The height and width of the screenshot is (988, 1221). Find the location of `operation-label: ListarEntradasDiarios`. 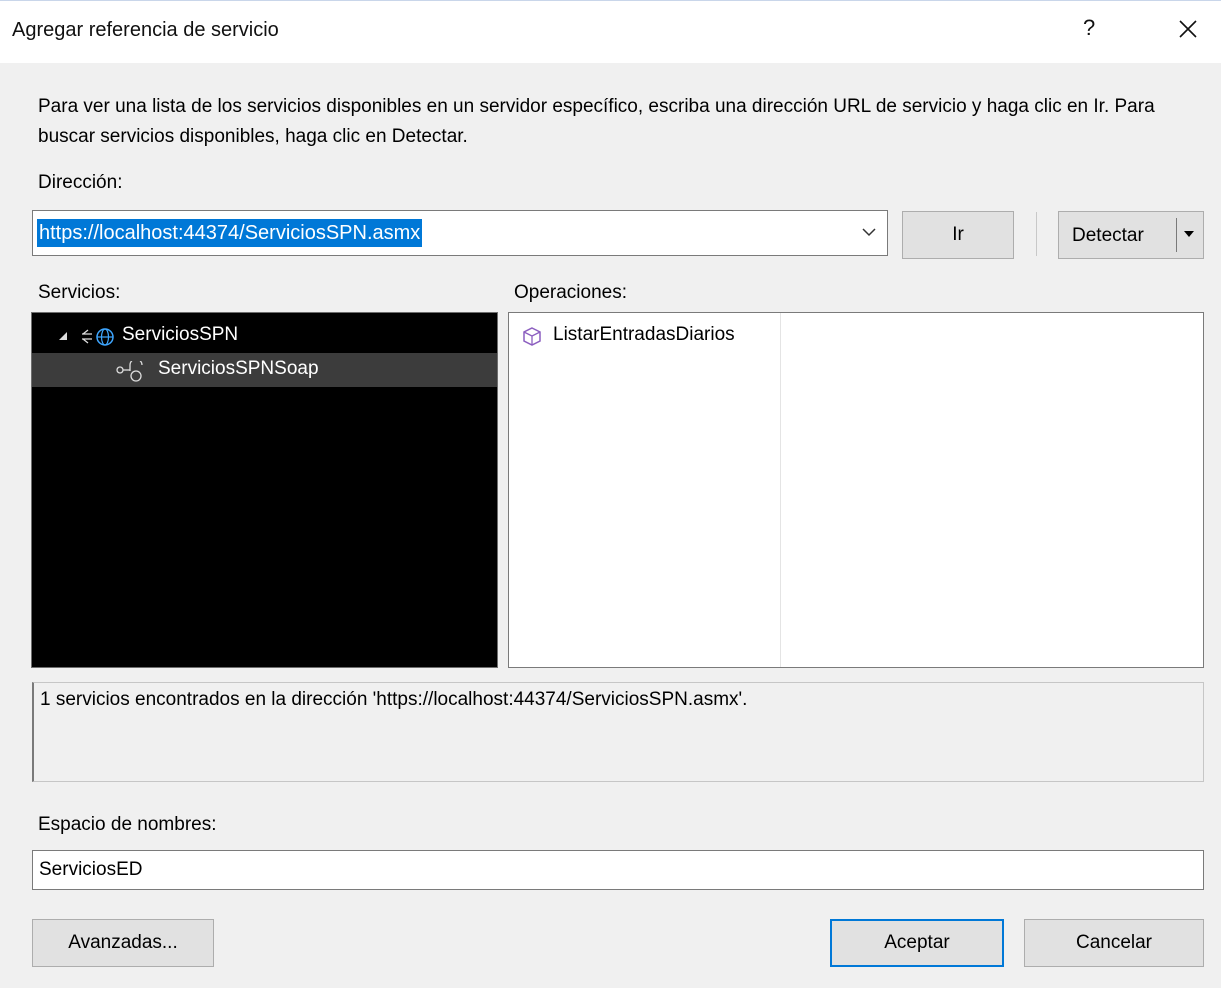

operation-label: ListarEntradasDiarios is located at coordinates (644, 334).